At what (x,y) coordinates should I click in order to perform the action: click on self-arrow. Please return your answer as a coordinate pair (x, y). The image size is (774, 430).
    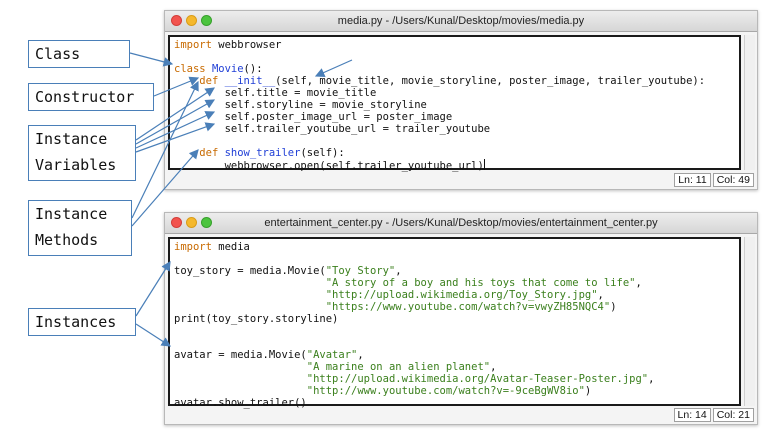
    Looking at the image, I should click on (333, 68).